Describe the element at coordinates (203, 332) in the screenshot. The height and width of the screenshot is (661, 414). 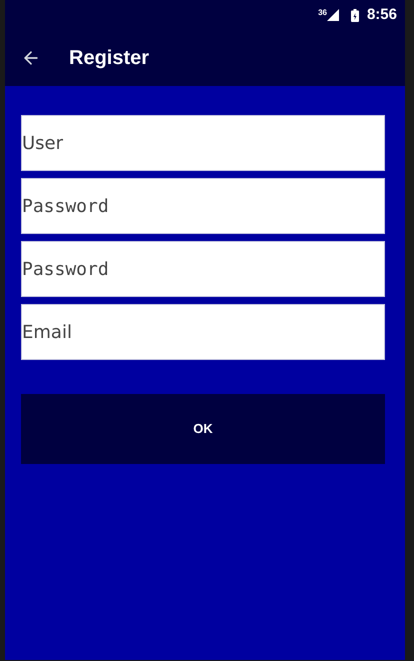
I see `input-field: Email` at that location.